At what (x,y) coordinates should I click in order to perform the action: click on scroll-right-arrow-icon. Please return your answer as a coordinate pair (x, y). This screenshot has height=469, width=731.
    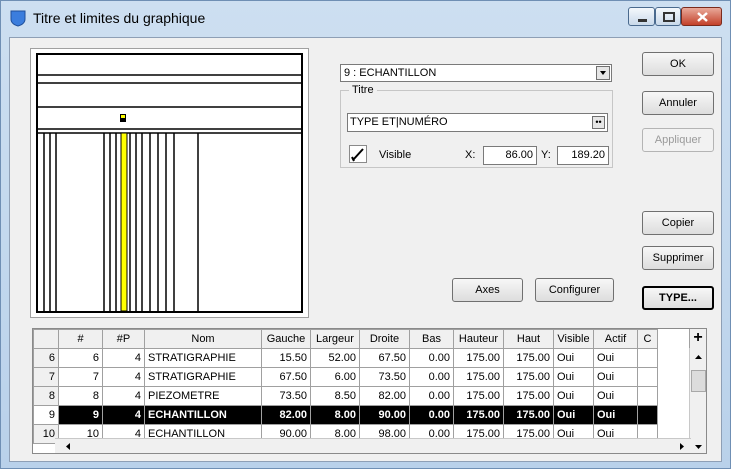
    Looking at the image, I should click on (682, 446).